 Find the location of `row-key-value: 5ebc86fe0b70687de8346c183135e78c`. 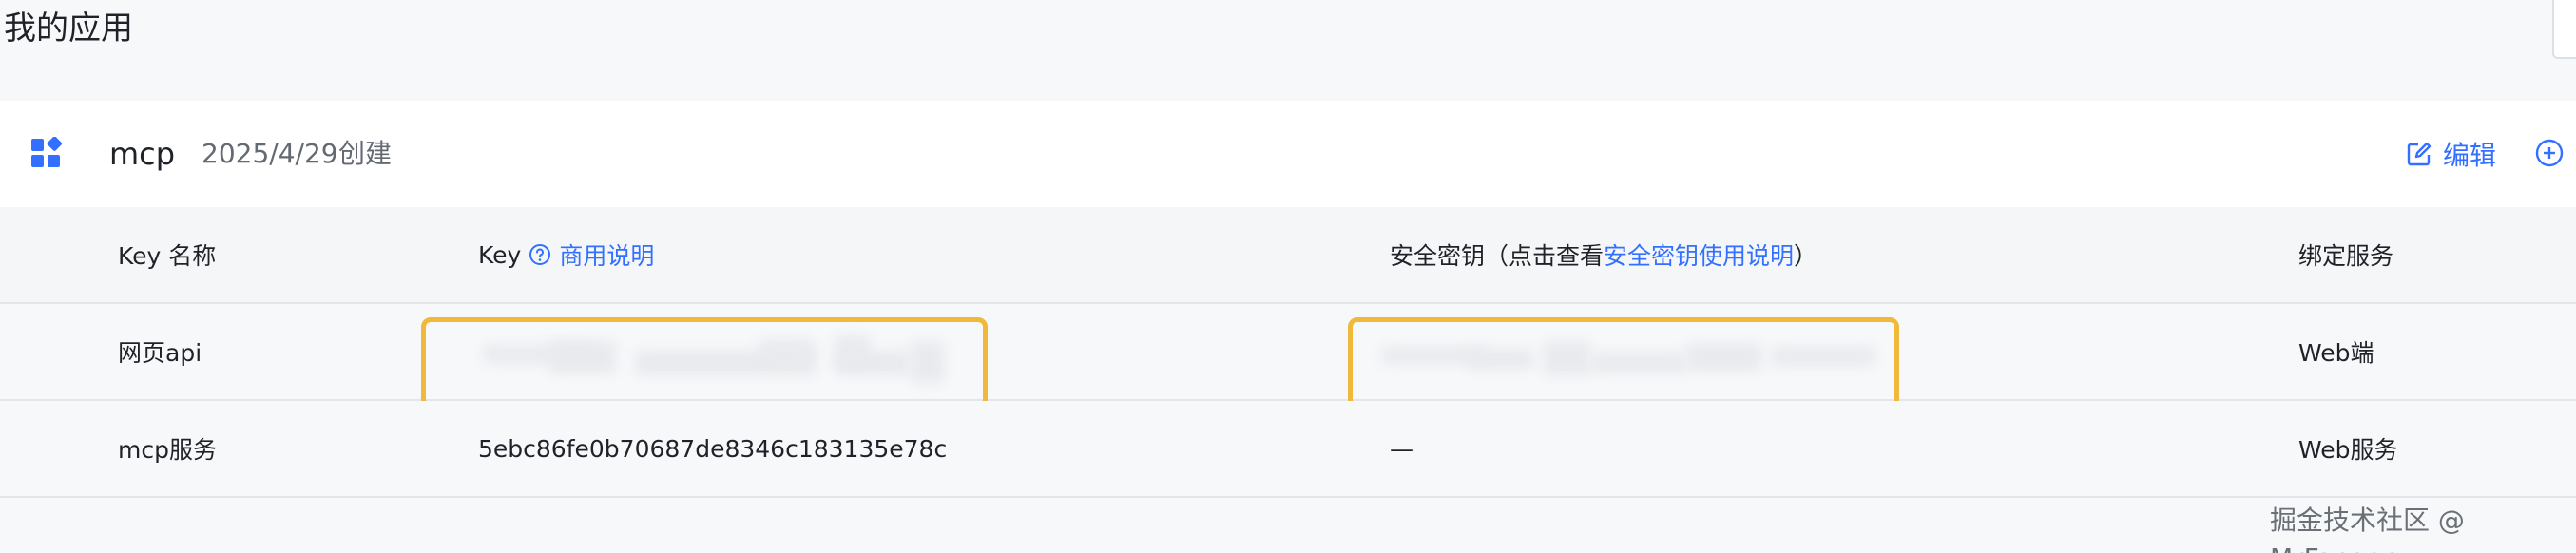

row-key-value: 5ebc86fe0b70687de8346c183135e78c is located at coordinates (713, 448).